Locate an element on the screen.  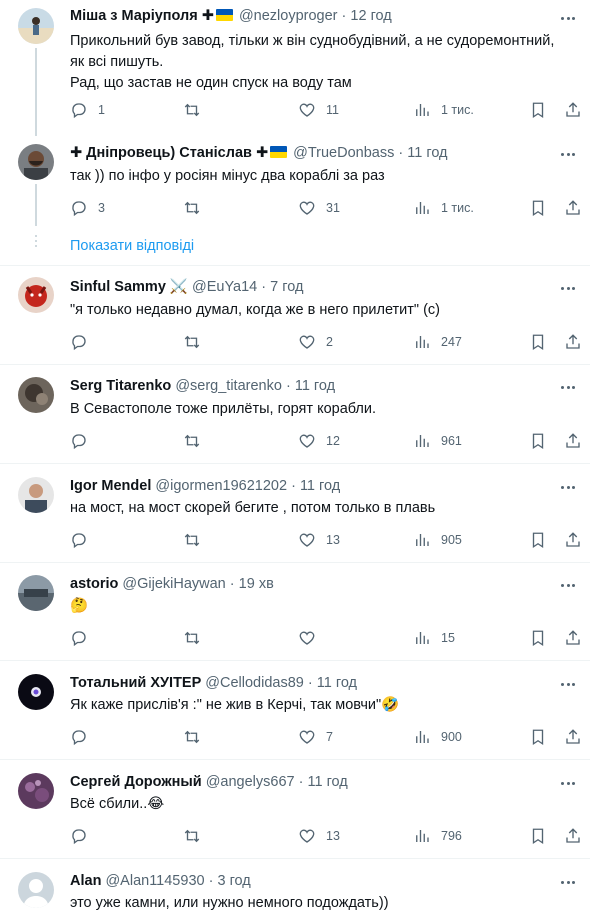
author-name: Igor Mendel is located at coordinates (110, 486).